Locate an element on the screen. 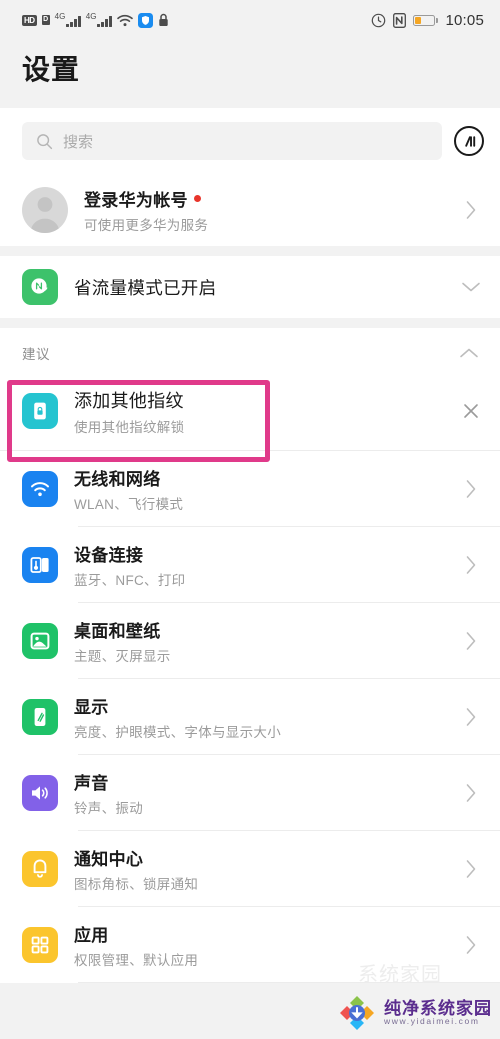 The height and width of the screenshot is (1039, 500). data-saver-group: 省流量模式已开启 is located at coordinates (250, 287).